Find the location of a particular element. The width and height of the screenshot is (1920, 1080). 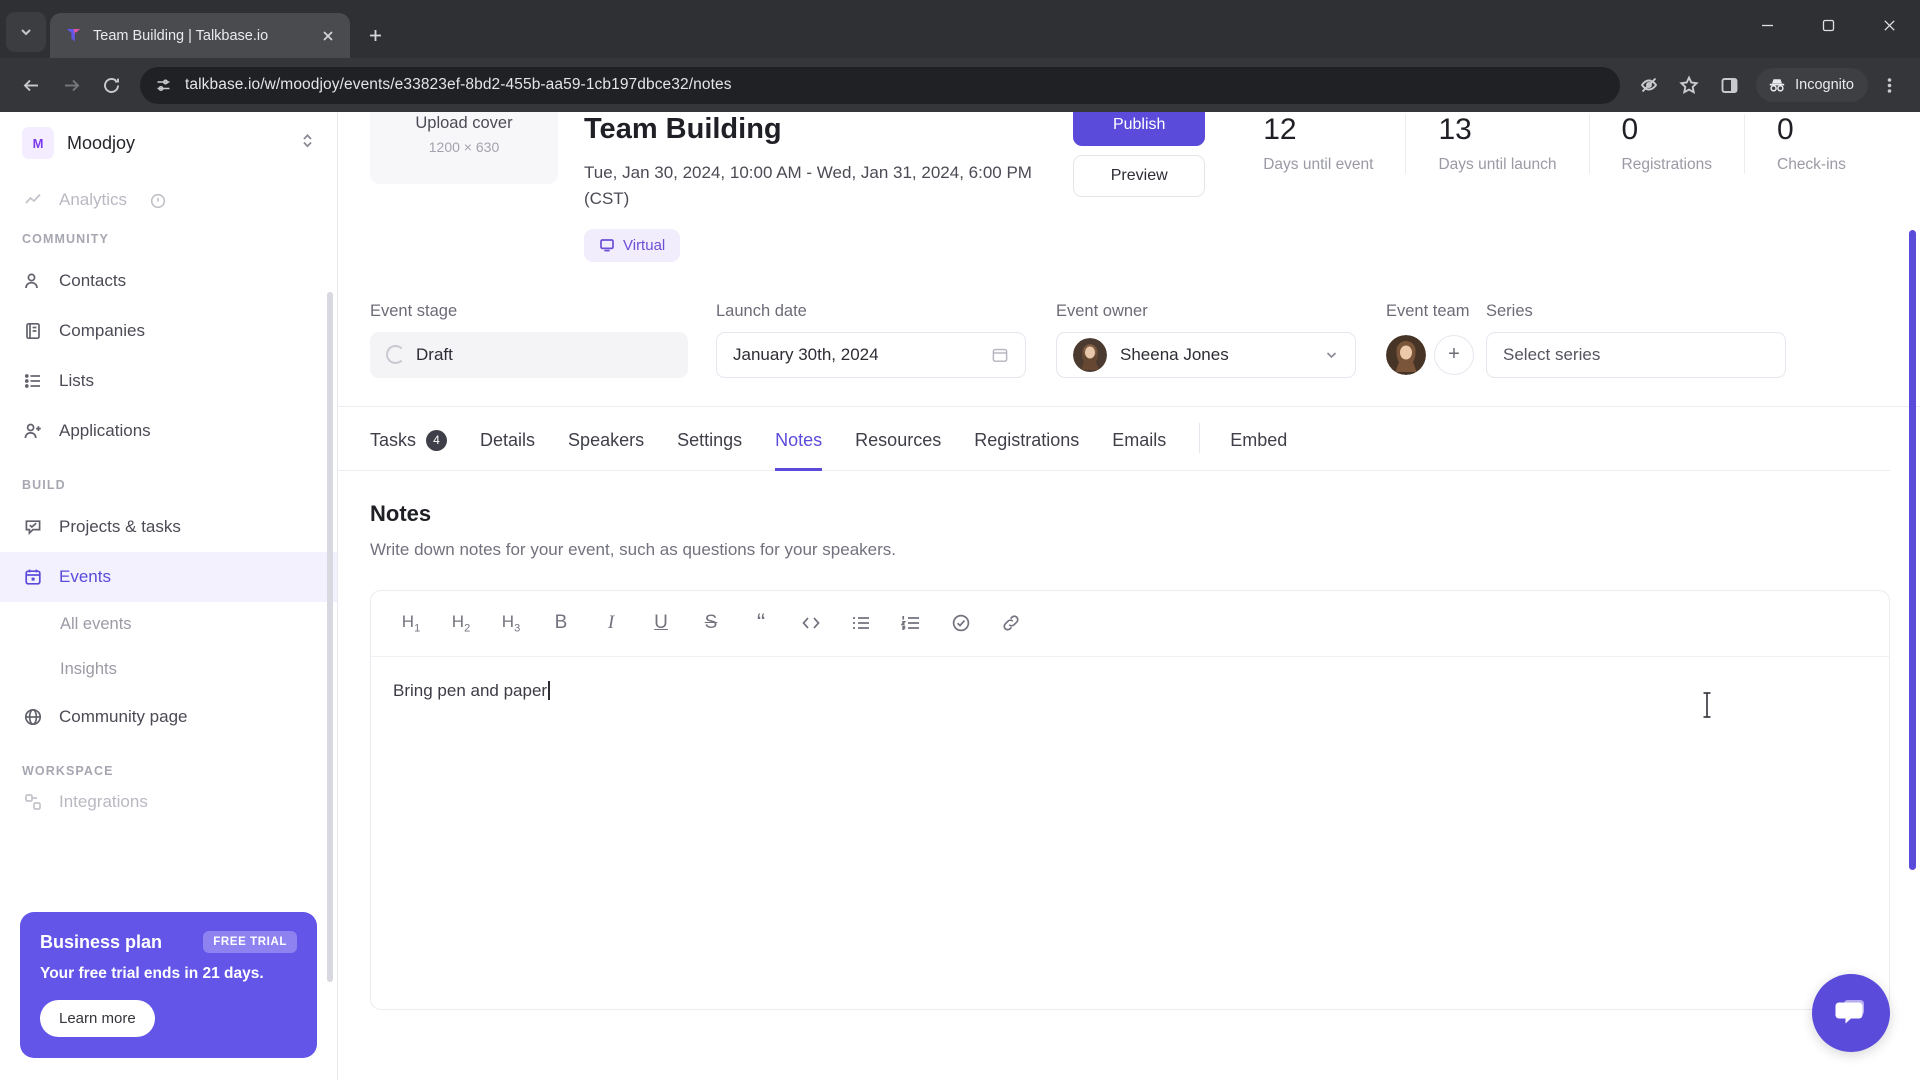

forward-button is located at coordinates (71, 85).